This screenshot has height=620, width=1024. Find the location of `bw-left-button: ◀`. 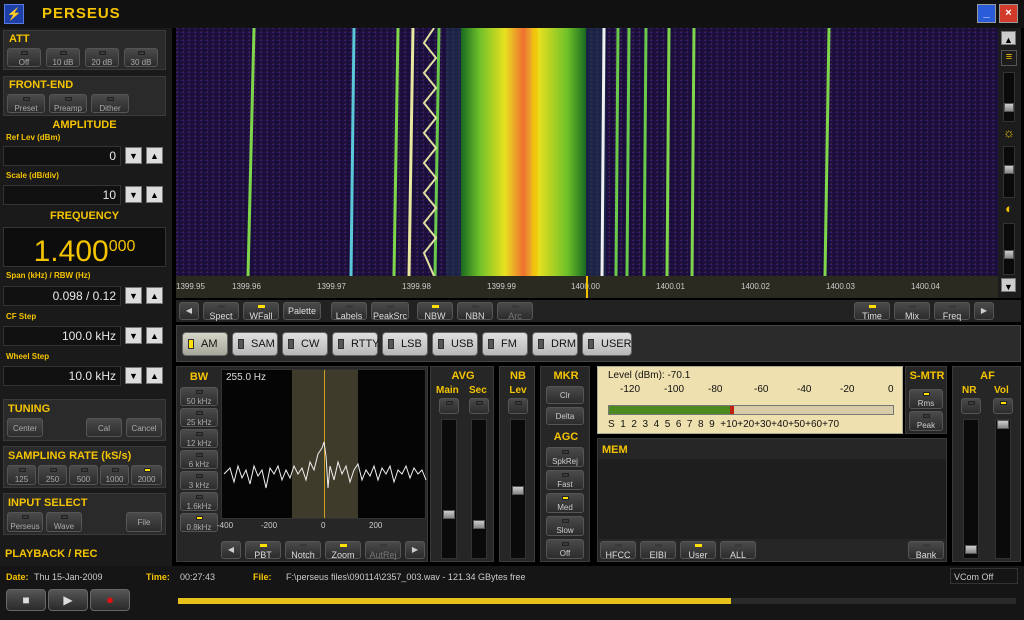

bw-left-button: ◀ is located at coordinates (231, 550).